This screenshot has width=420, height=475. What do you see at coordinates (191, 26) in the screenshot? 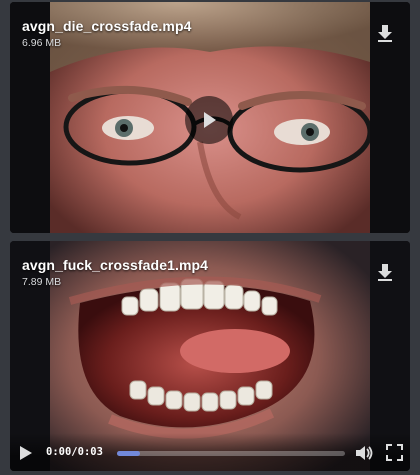
I see `file-name: avgn_die_crossfade.mp4` at bounding box center [191, 26].